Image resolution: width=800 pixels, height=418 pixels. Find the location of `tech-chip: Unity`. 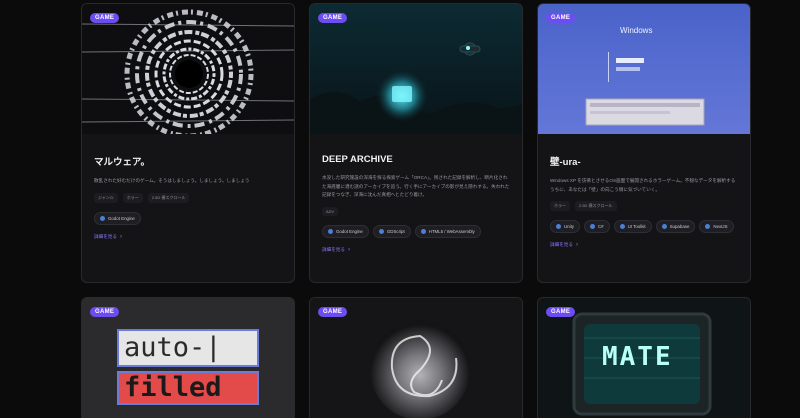

tech-chip: Unity is located at coordinates (565, 226).